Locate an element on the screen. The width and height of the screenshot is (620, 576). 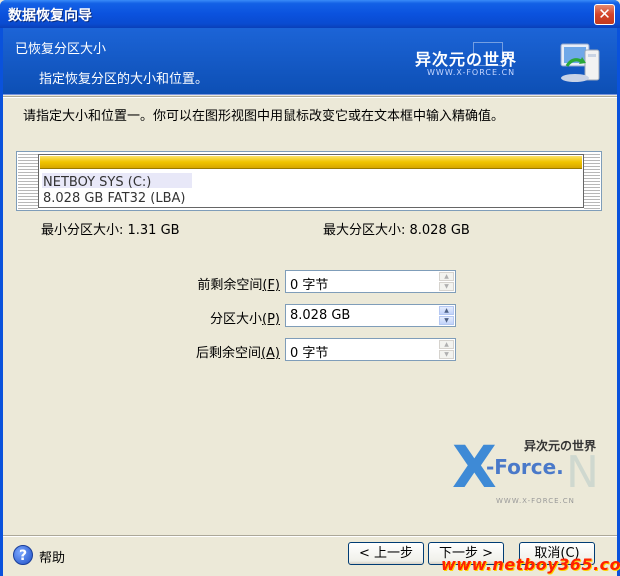
free-after-spinner: ▲ ▼ is located at coordinates (446, 349).